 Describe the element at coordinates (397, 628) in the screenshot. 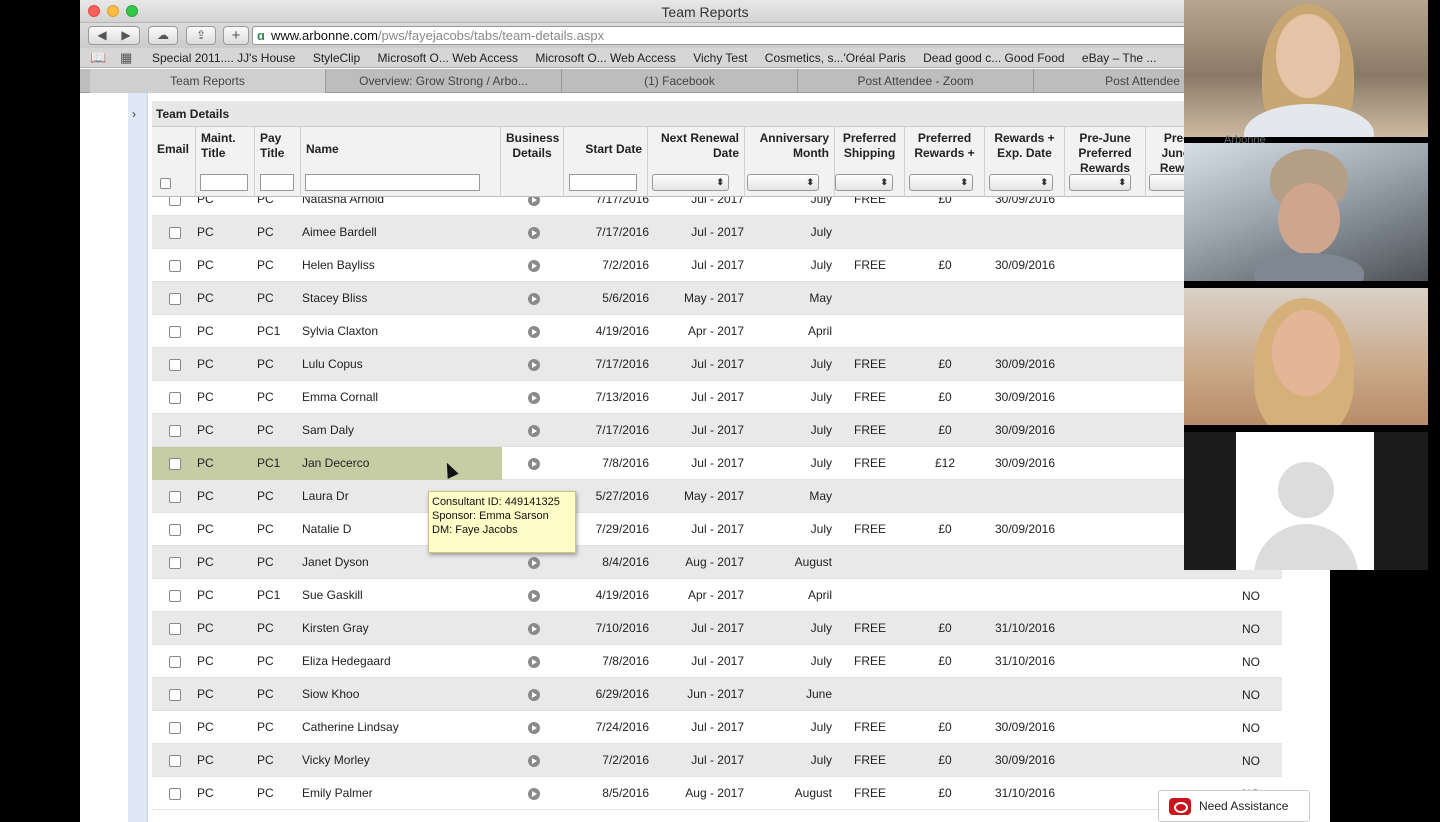

I see `cell-name: Kirsten Gray` at that location.